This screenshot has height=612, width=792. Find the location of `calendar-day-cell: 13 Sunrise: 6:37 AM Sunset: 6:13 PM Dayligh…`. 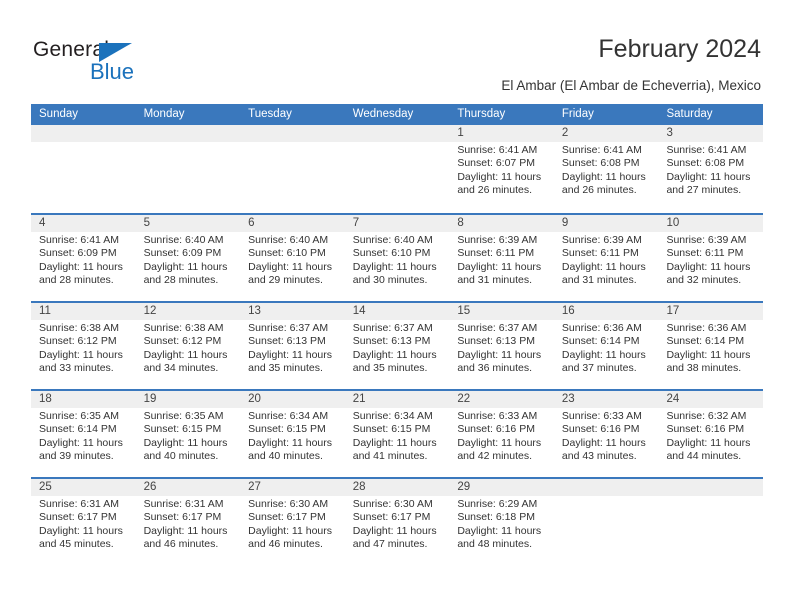

calendar-day-cell: 13 Sunrise: 6:37 AM Sunset: 6:13 PM Dayligh… is located at coordinates (292, 346).